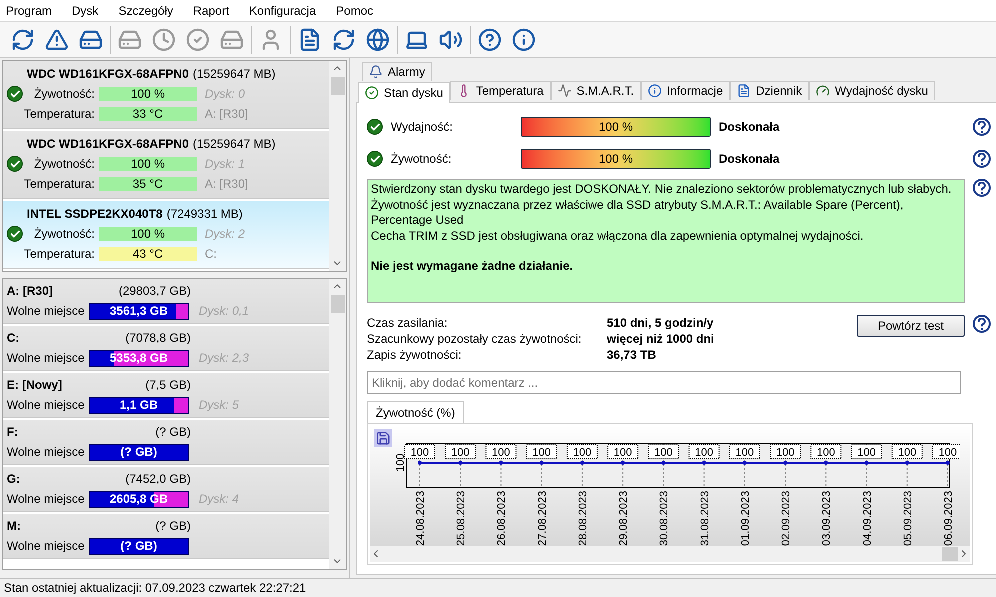 The height and width of the screenshot is (597, 996). What do you see at coordinates (670, 554) in the screenshot?
I see `horizontal-scrollbar` at bounding box center [670, 554].